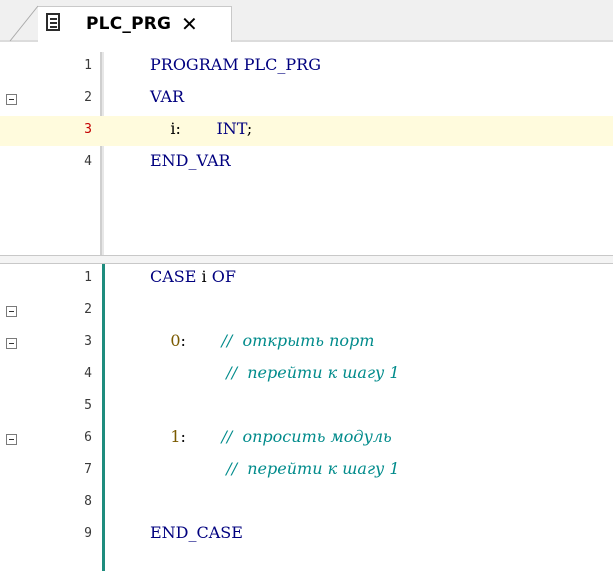 The width and height of the screenshot is (613, 571). I want to click on line-number: 6, so click(88, 437).